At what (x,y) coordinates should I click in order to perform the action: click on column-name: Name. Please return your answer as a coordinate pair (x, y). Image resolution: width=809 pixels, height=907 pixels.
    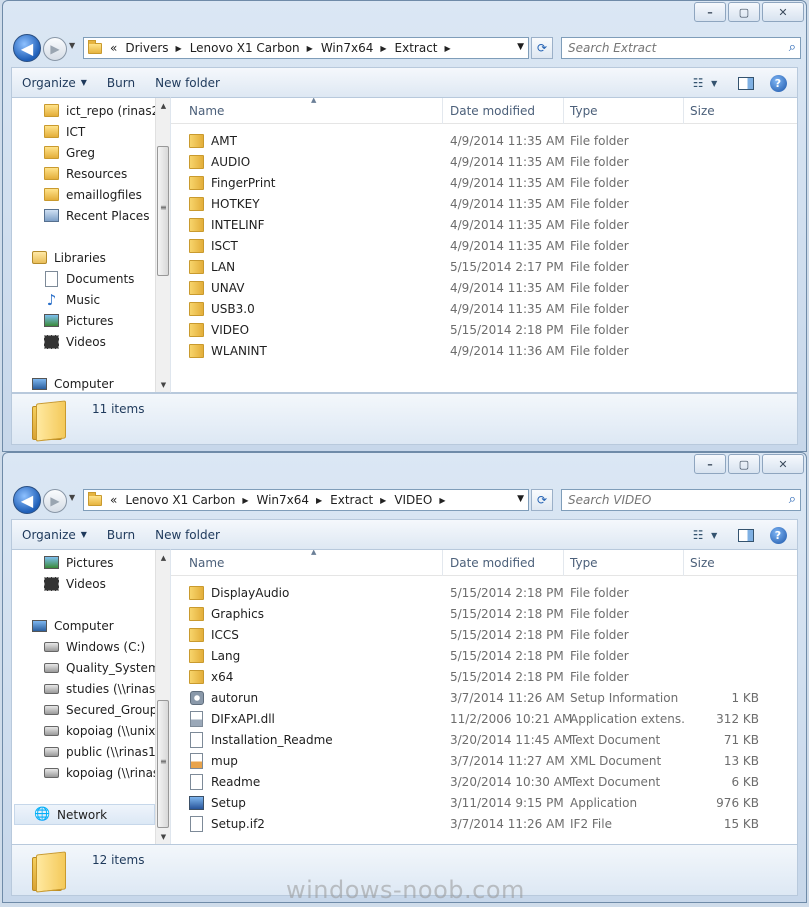
    Looking at the image, I should click on (313, 111).